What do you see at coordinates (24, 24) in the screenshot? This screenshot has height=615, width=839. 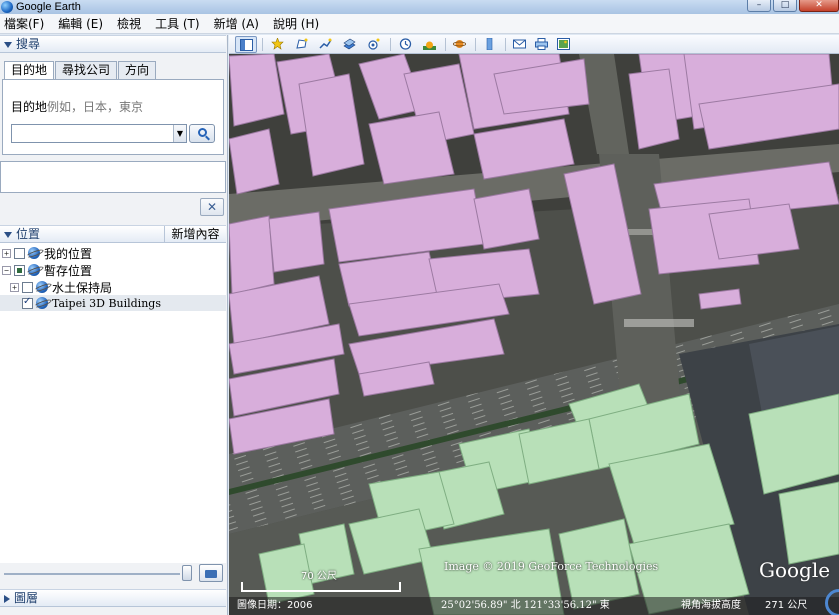 I see `menu-file: 檔案(F)` at bounding box center [24, 24].